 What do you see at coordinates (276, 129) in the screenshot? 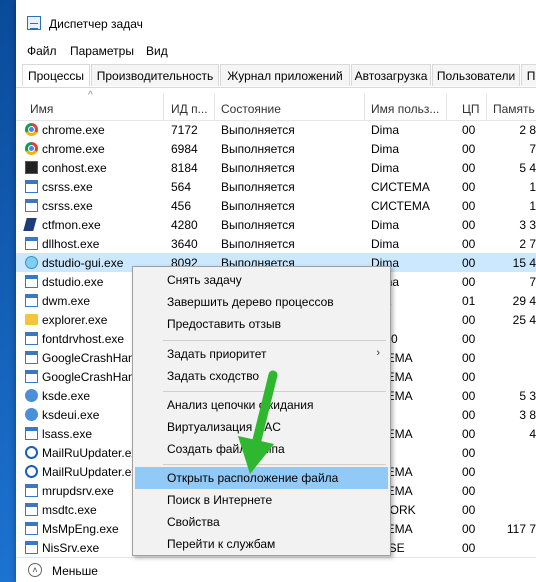
I see `table-row: chrome.exe 7172 Выполняется Dima 00 2 8` at bounding box center [276, 129].